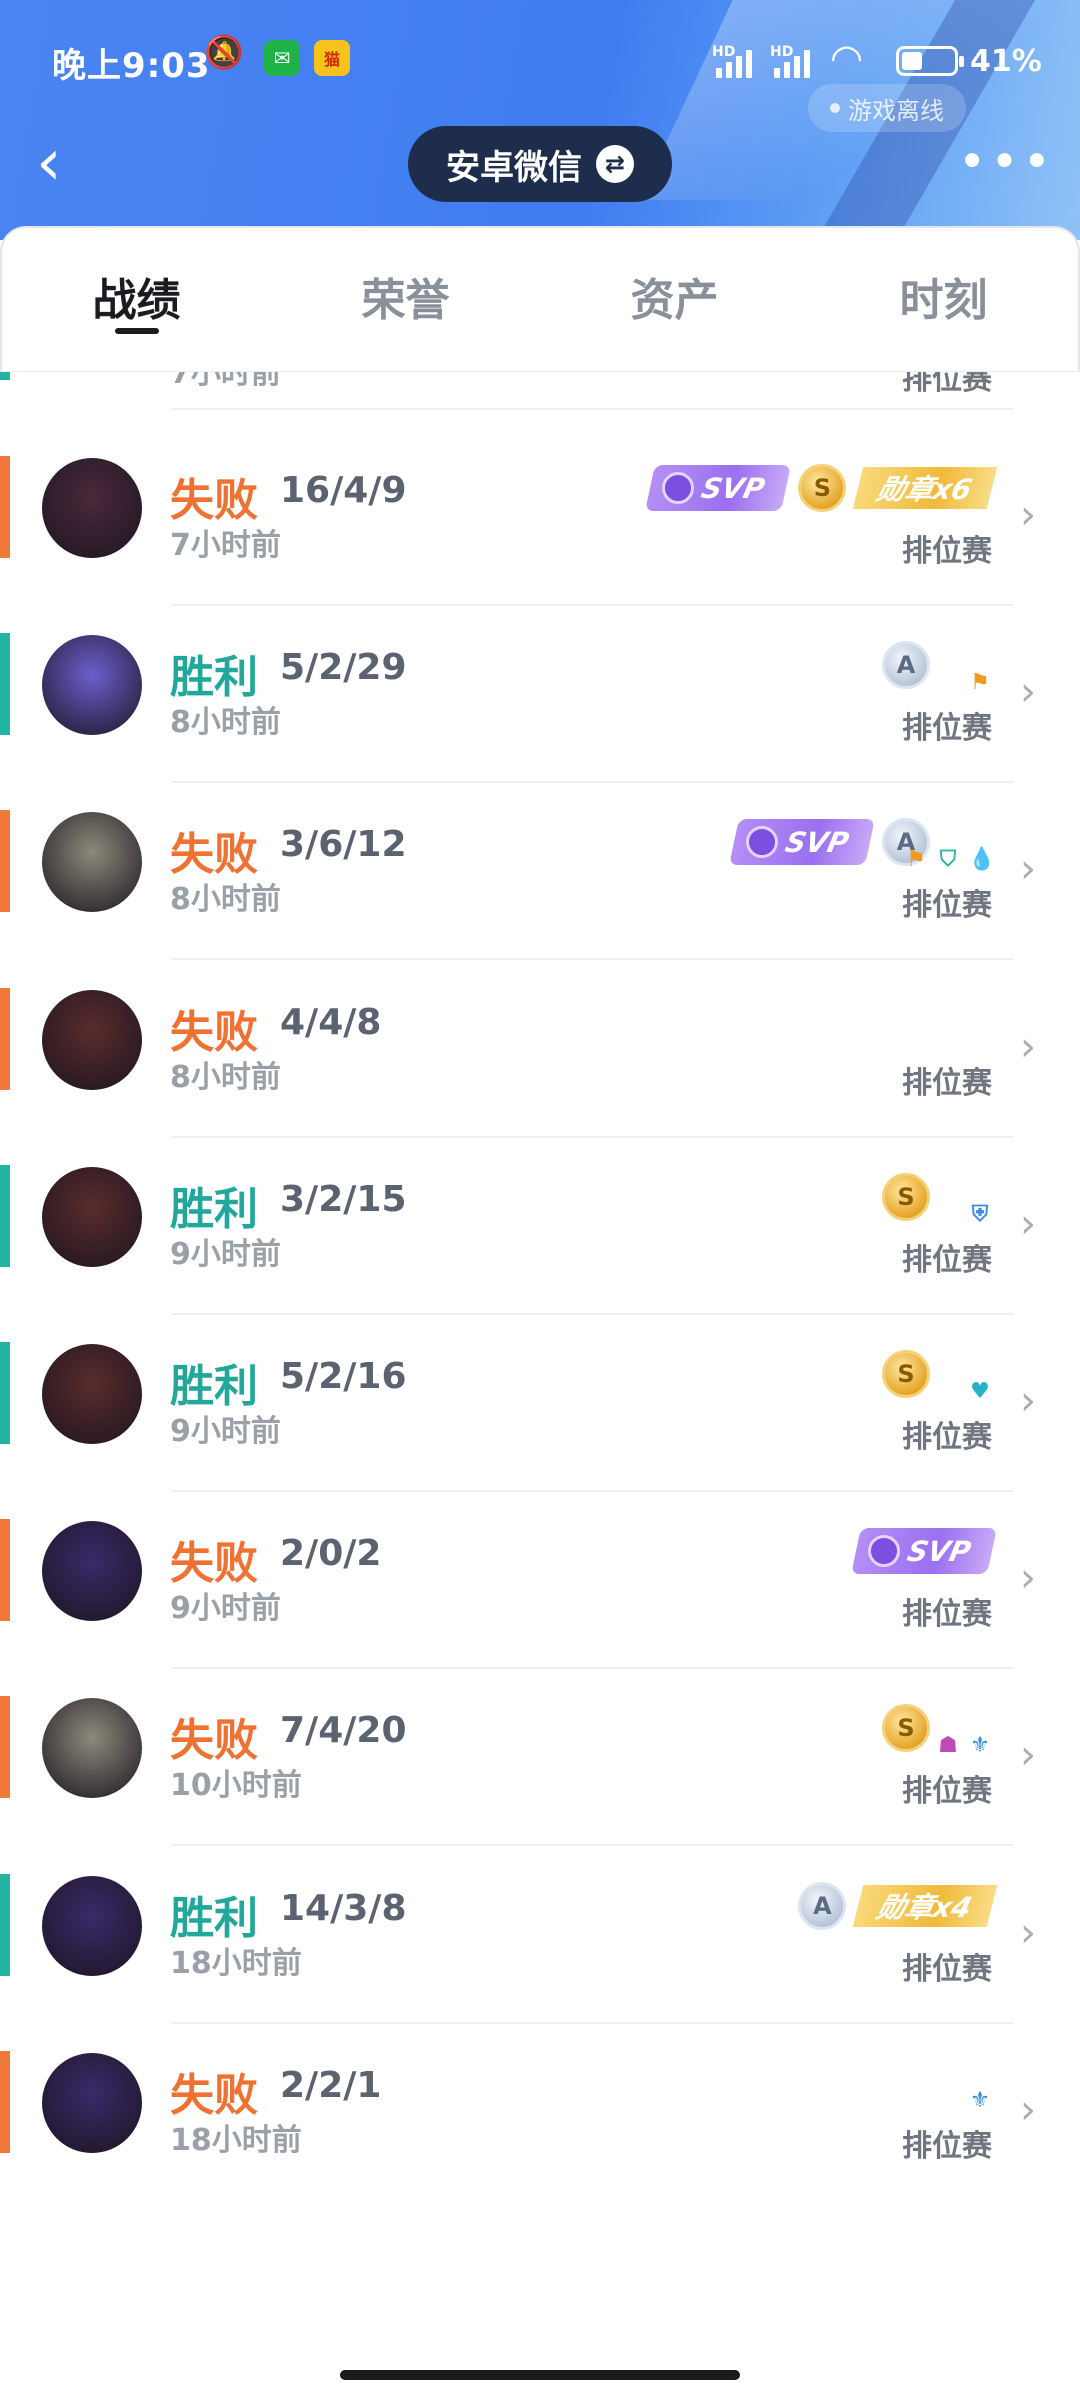  Describe the element at coordinates (343, 845) in the screenshot. I see `match-kda: 3/6/12` at that location.